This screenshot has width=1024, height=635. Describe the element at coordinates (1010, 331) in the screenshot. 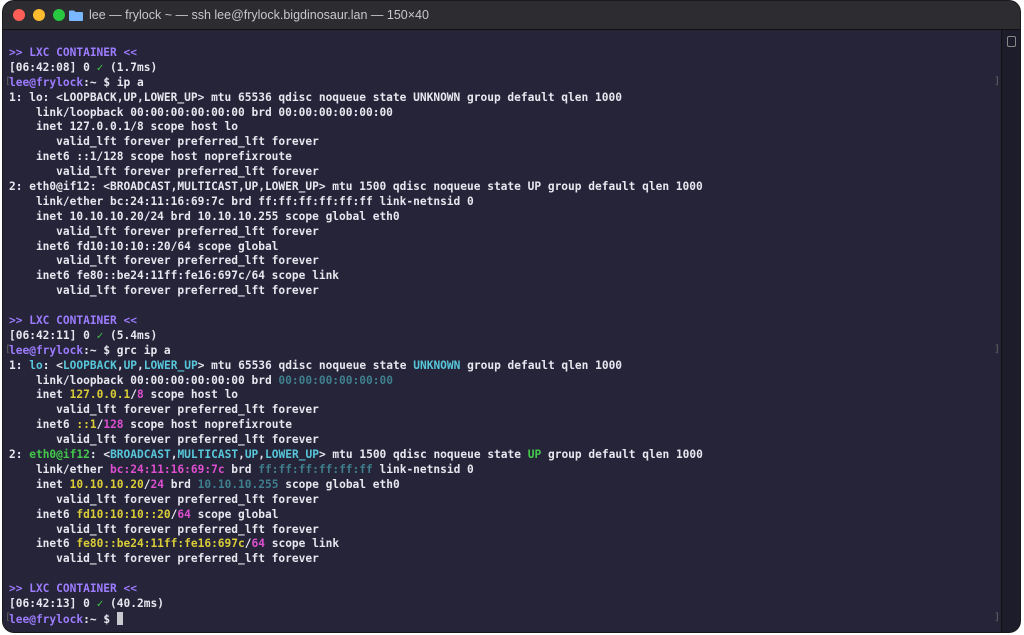

I see `scrollbar` at that location.